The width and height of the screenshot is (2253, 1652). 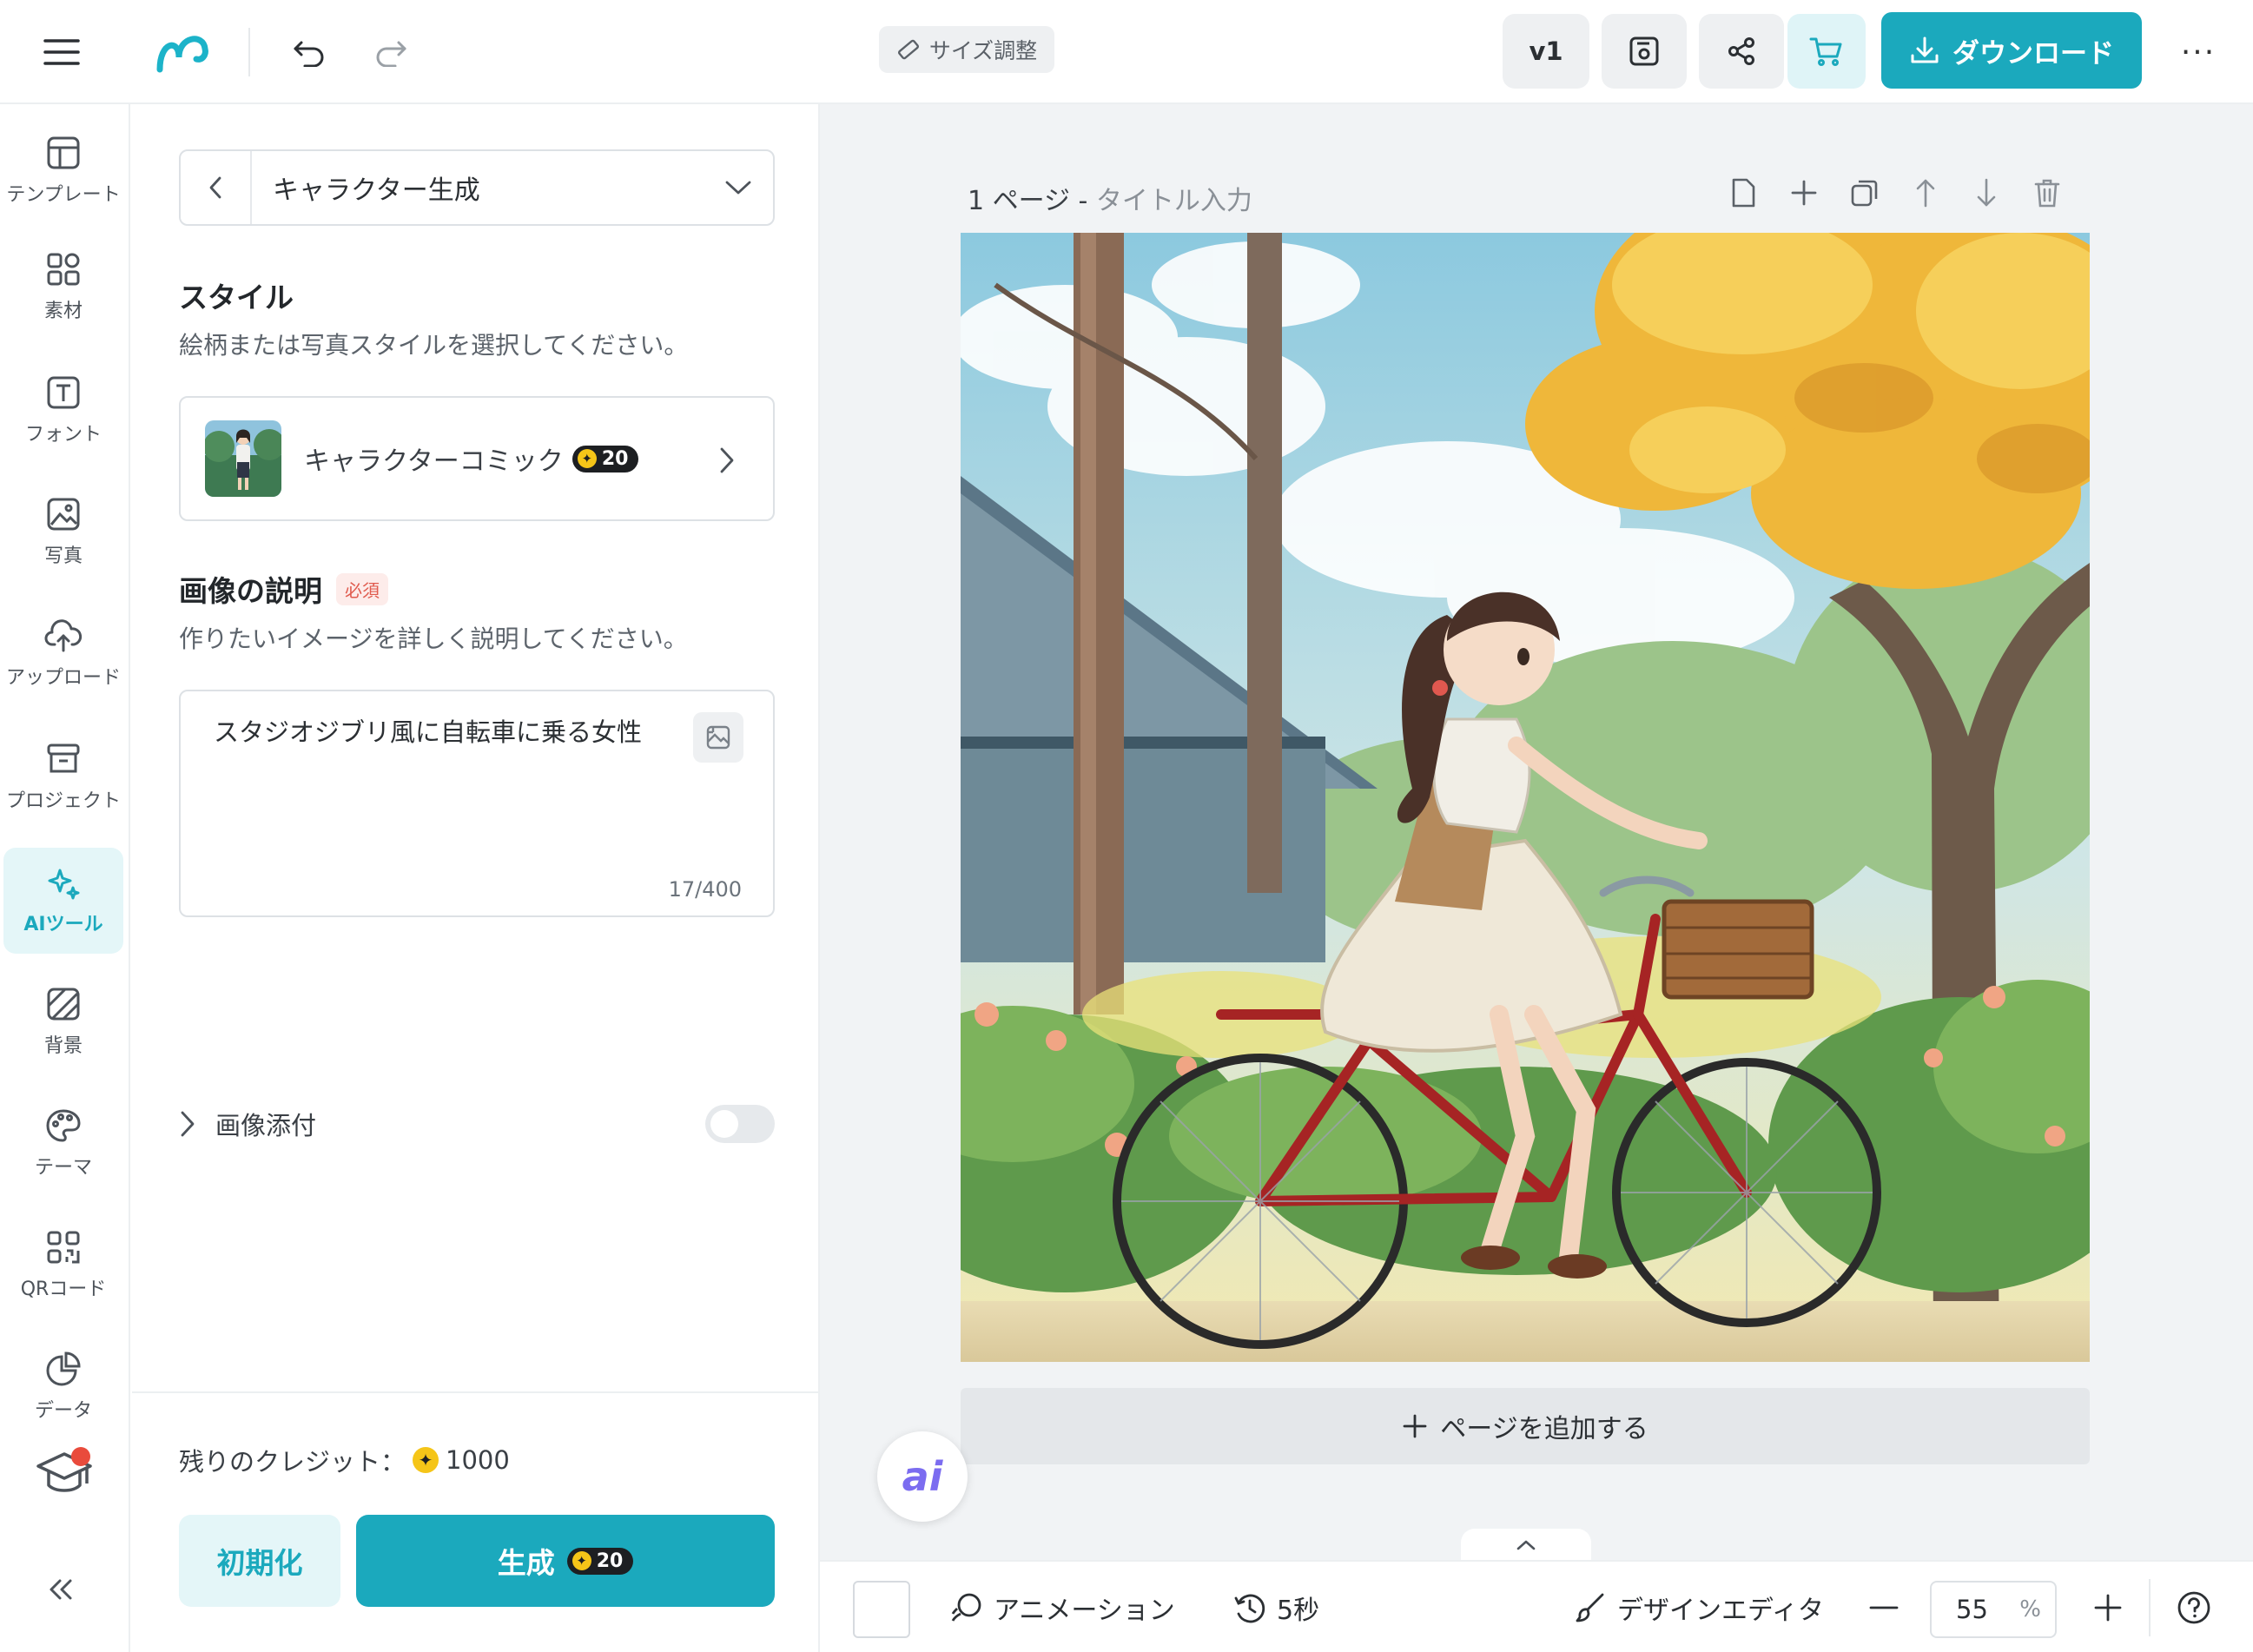 I want to click on brush-icon, so click(x=1590, y=1607).